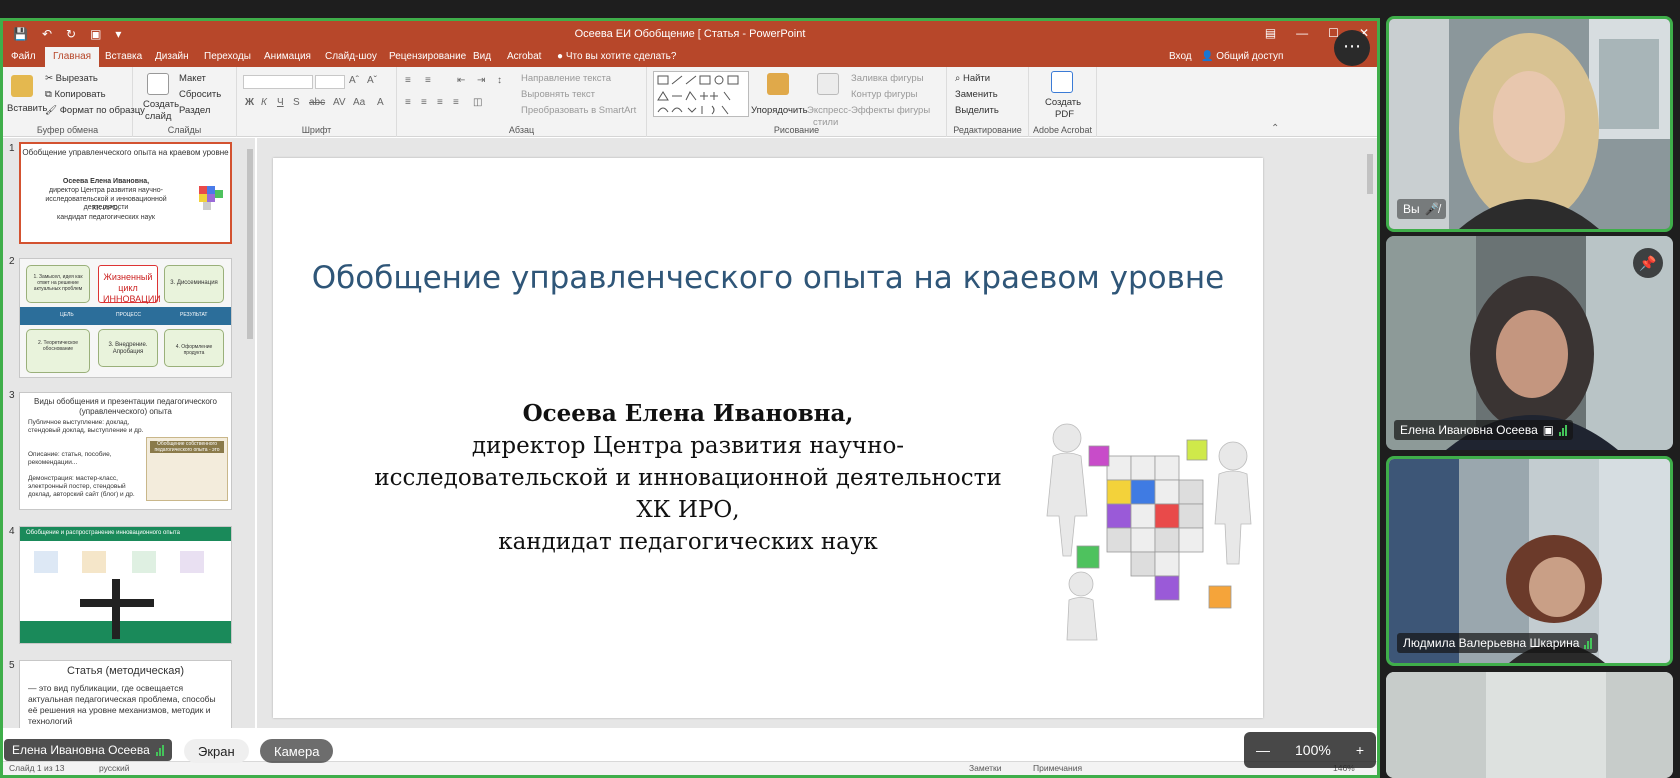  Describe the element at coordinates (1370, 174) in the screenshot. I see `editor-scroll-thumb` at that location.